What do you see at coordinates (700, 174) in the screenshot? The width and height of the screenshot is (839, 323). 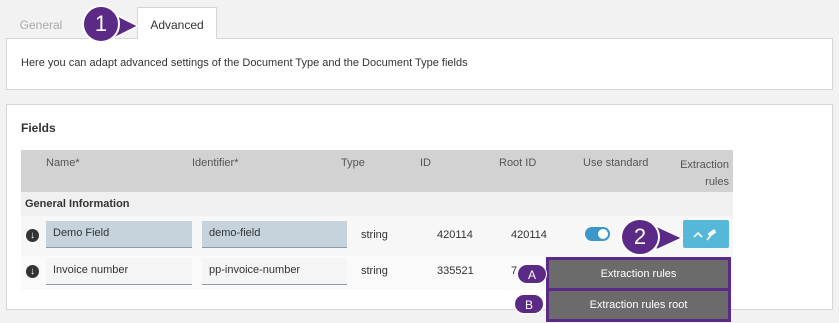 I see `column-header-extraction-rules: Extraction rules` at bounding box center [700, 174].